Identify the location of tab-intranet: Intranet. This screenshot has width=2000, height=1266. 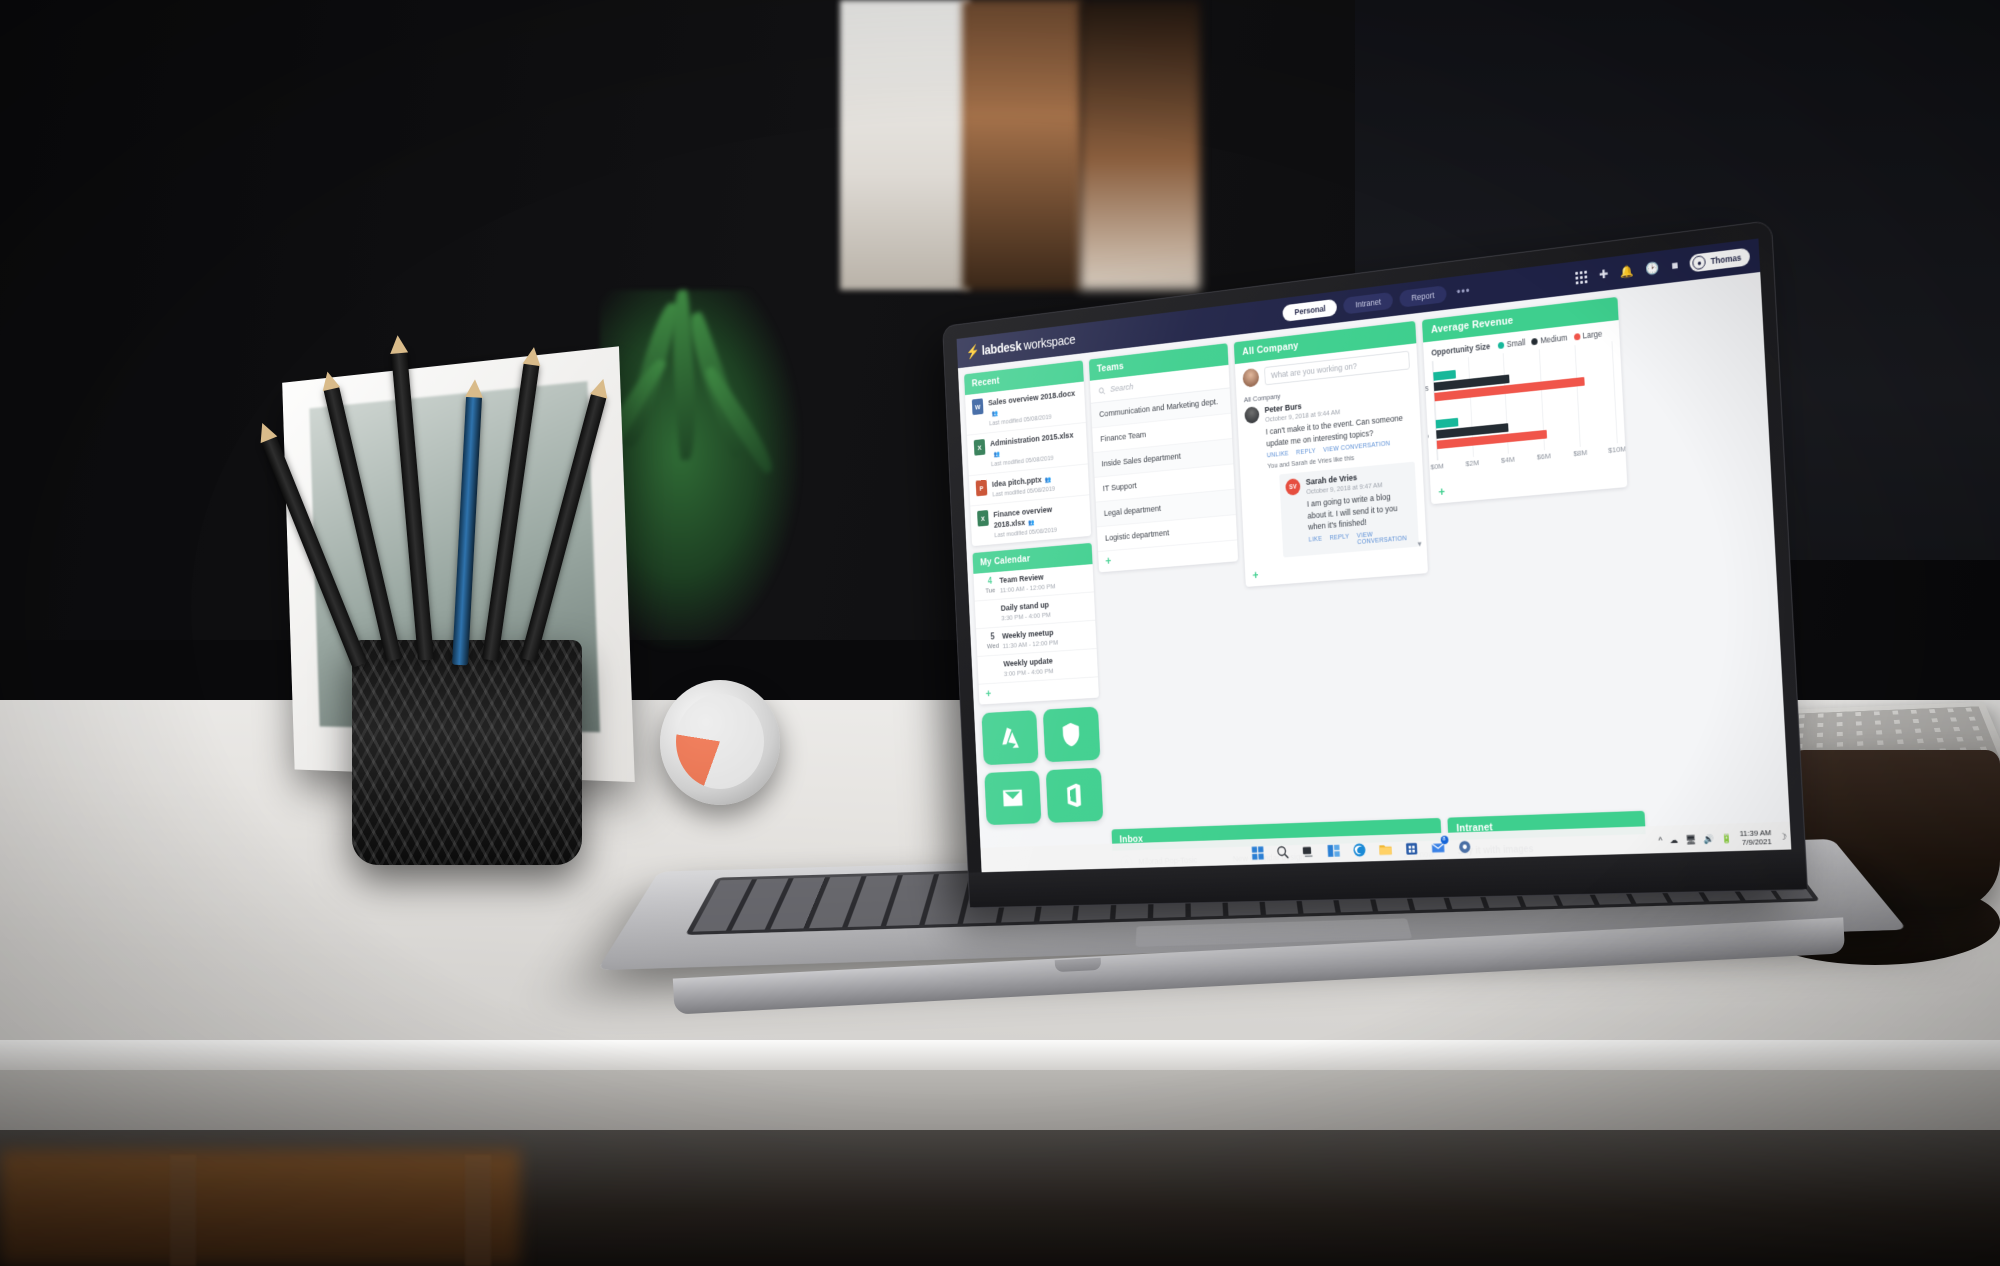
(1368, 303).